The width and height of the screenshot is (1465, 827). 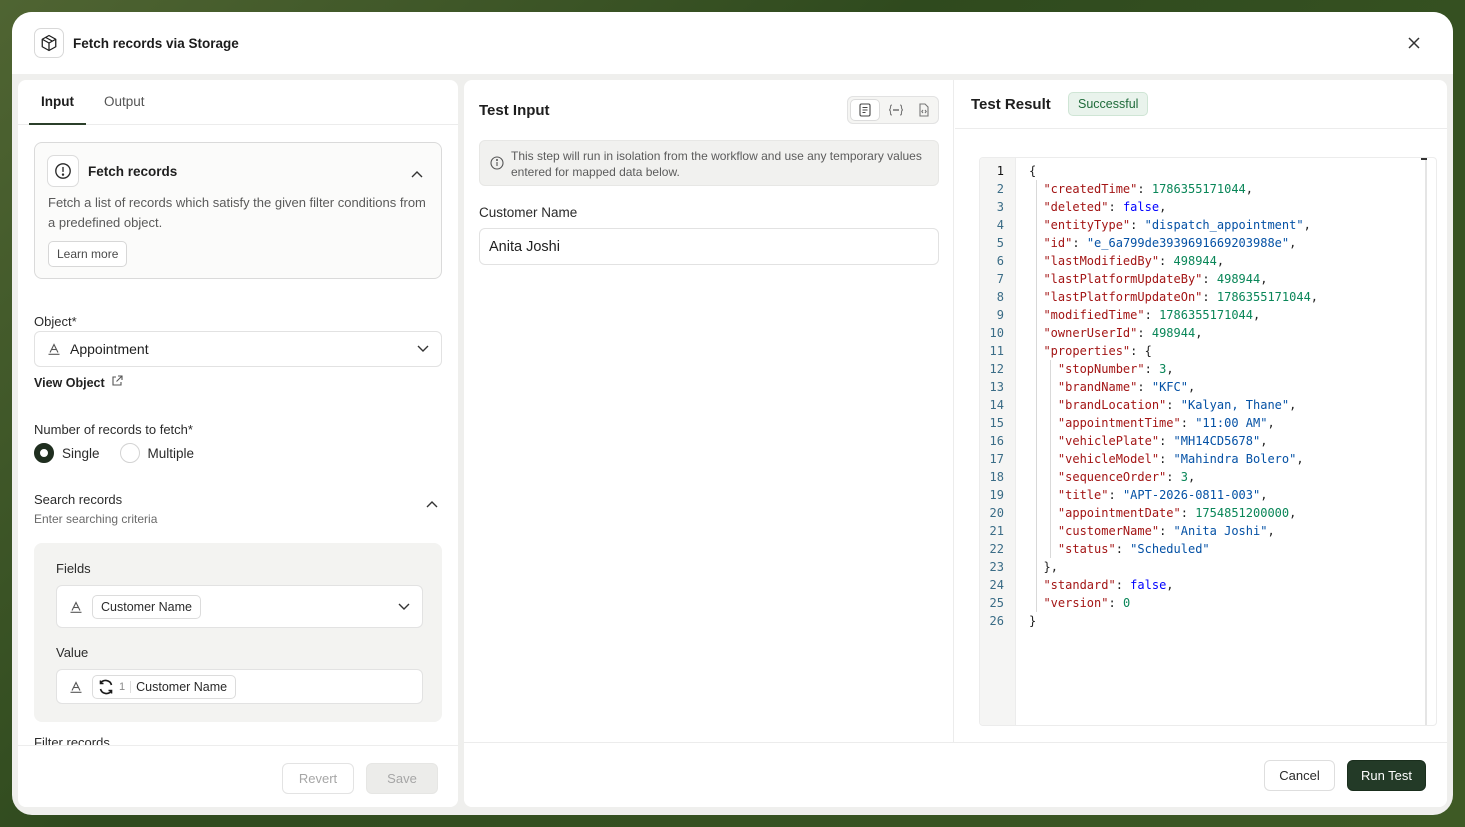 I want to click on test-result-title: Test Result, so click(x=1011, y=104).